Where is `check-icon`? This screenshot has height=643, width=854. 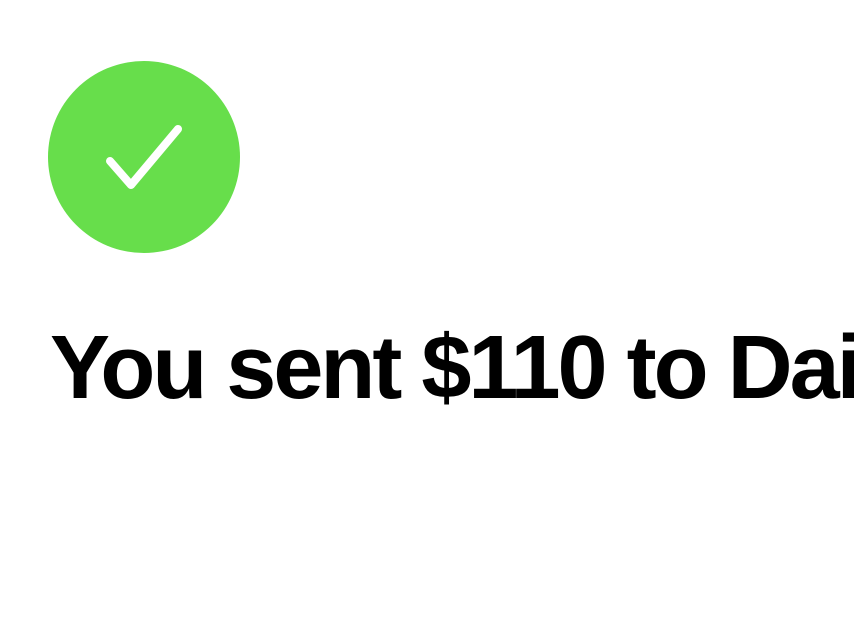 check-icon is located at coordinates (144, 157).